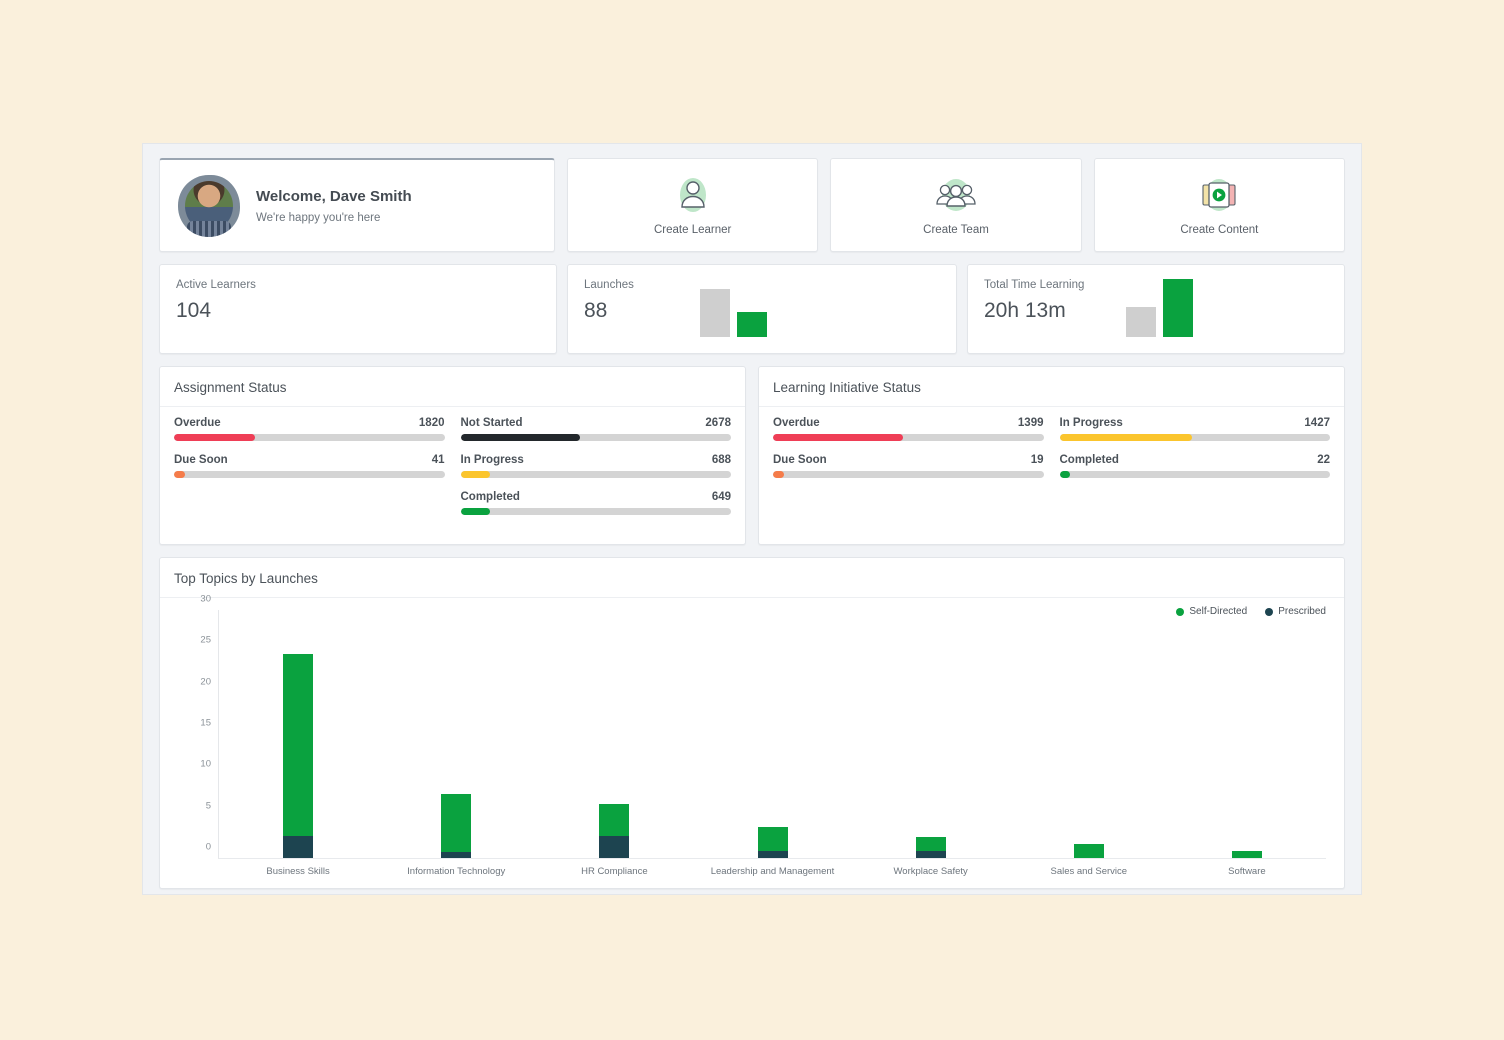 The image size is (1504, 1040). What do you see at coordinates (595, 429) in the screenshot?
I see `status-row-item: Not Started 2678` at bounding box center [595, 429].